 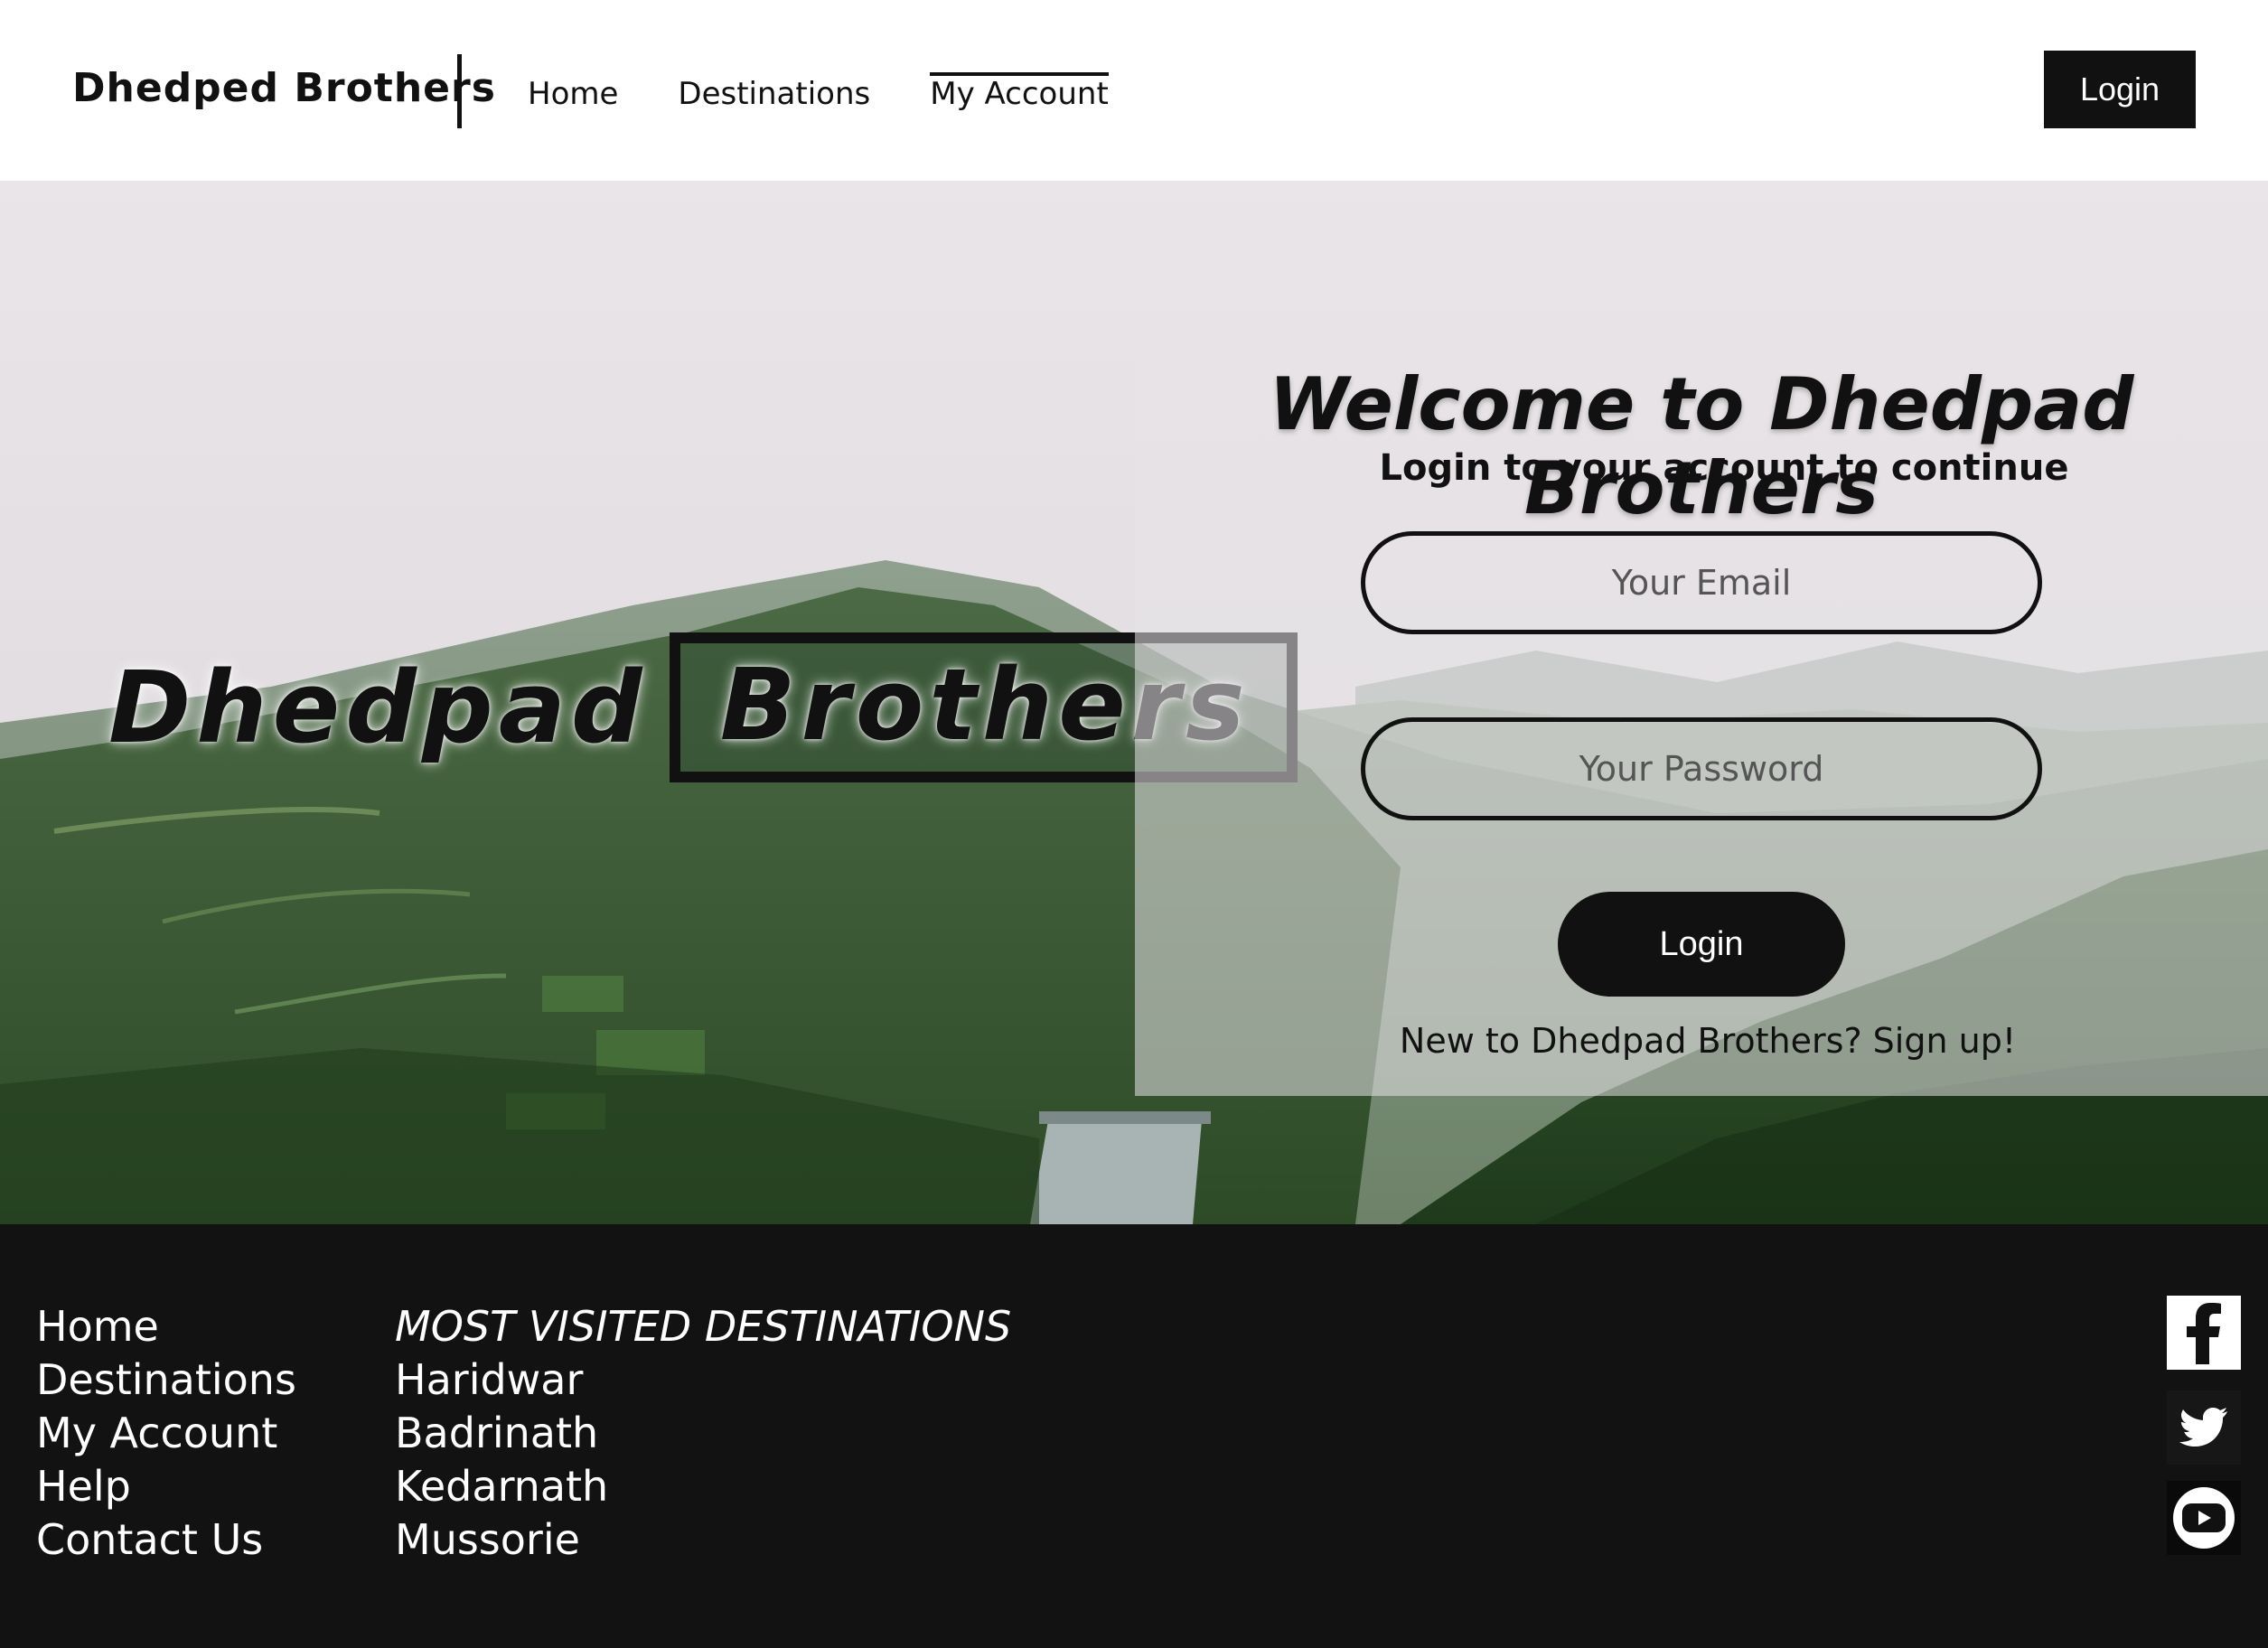 I want to click on youtube-icon, so click(x=2204, y=1518).